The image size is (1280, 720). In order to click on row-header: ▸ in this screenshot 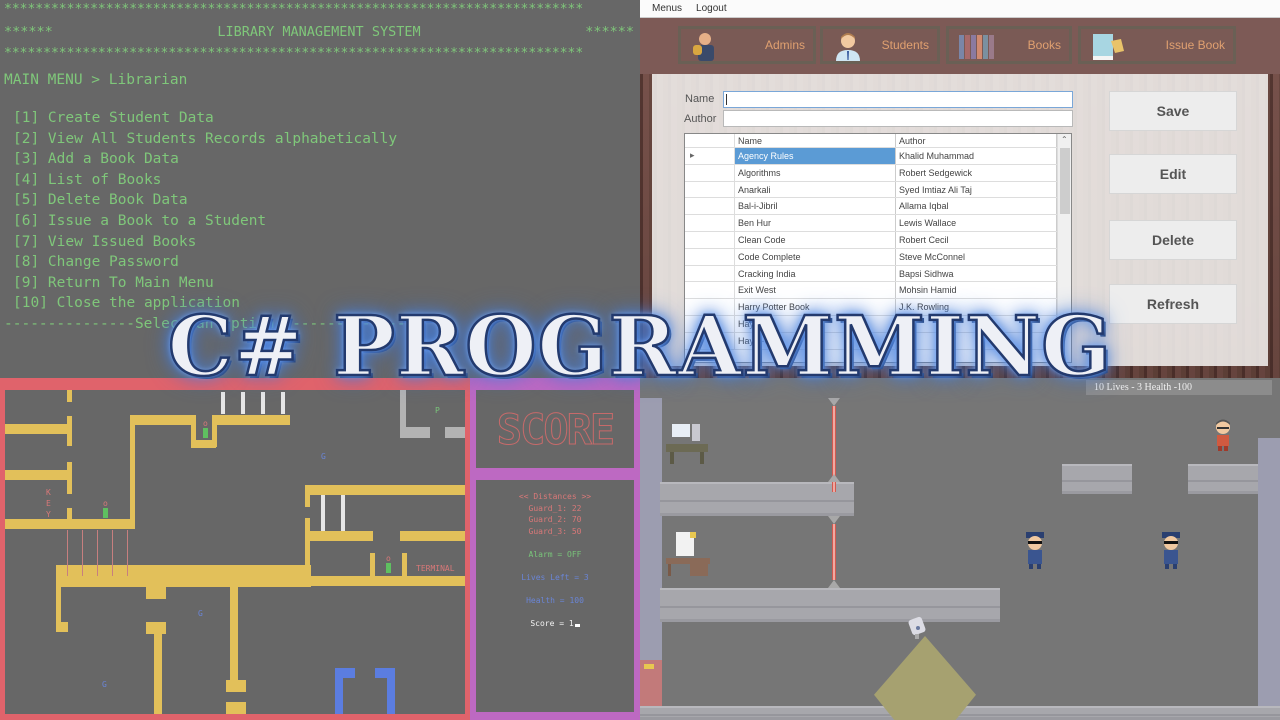, I will do `click(710, 156)`.